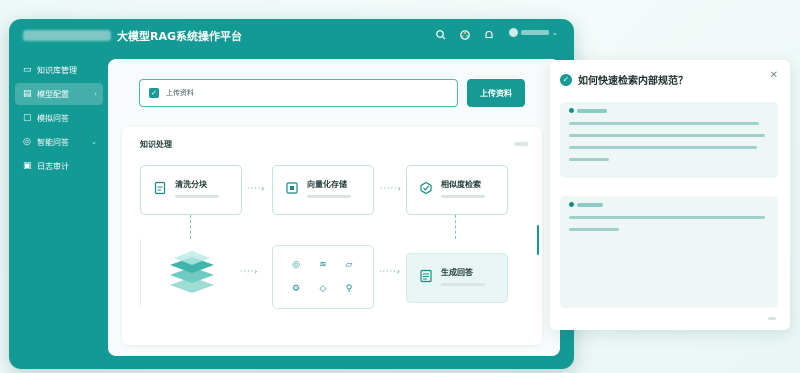 The image size is (800, 373). What do you see at coordinates (53, 94) in the screenshot?
I see `sidebar-item-label: 模型配置` at bounding box center [53, 94].